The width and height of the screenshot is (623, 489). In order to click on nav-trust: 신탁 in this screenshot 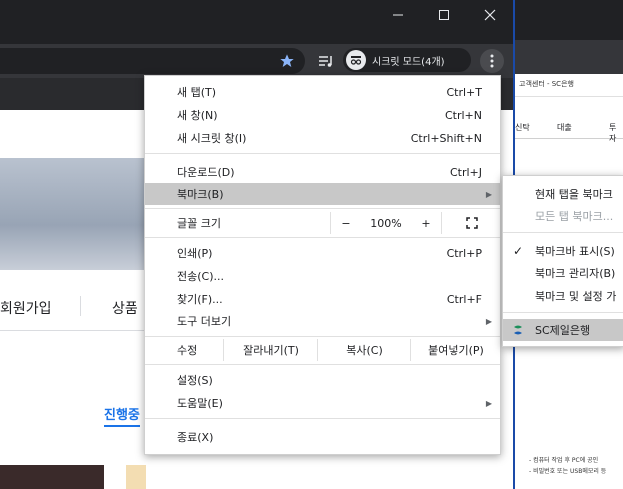, I will do `click(522, 127)`.